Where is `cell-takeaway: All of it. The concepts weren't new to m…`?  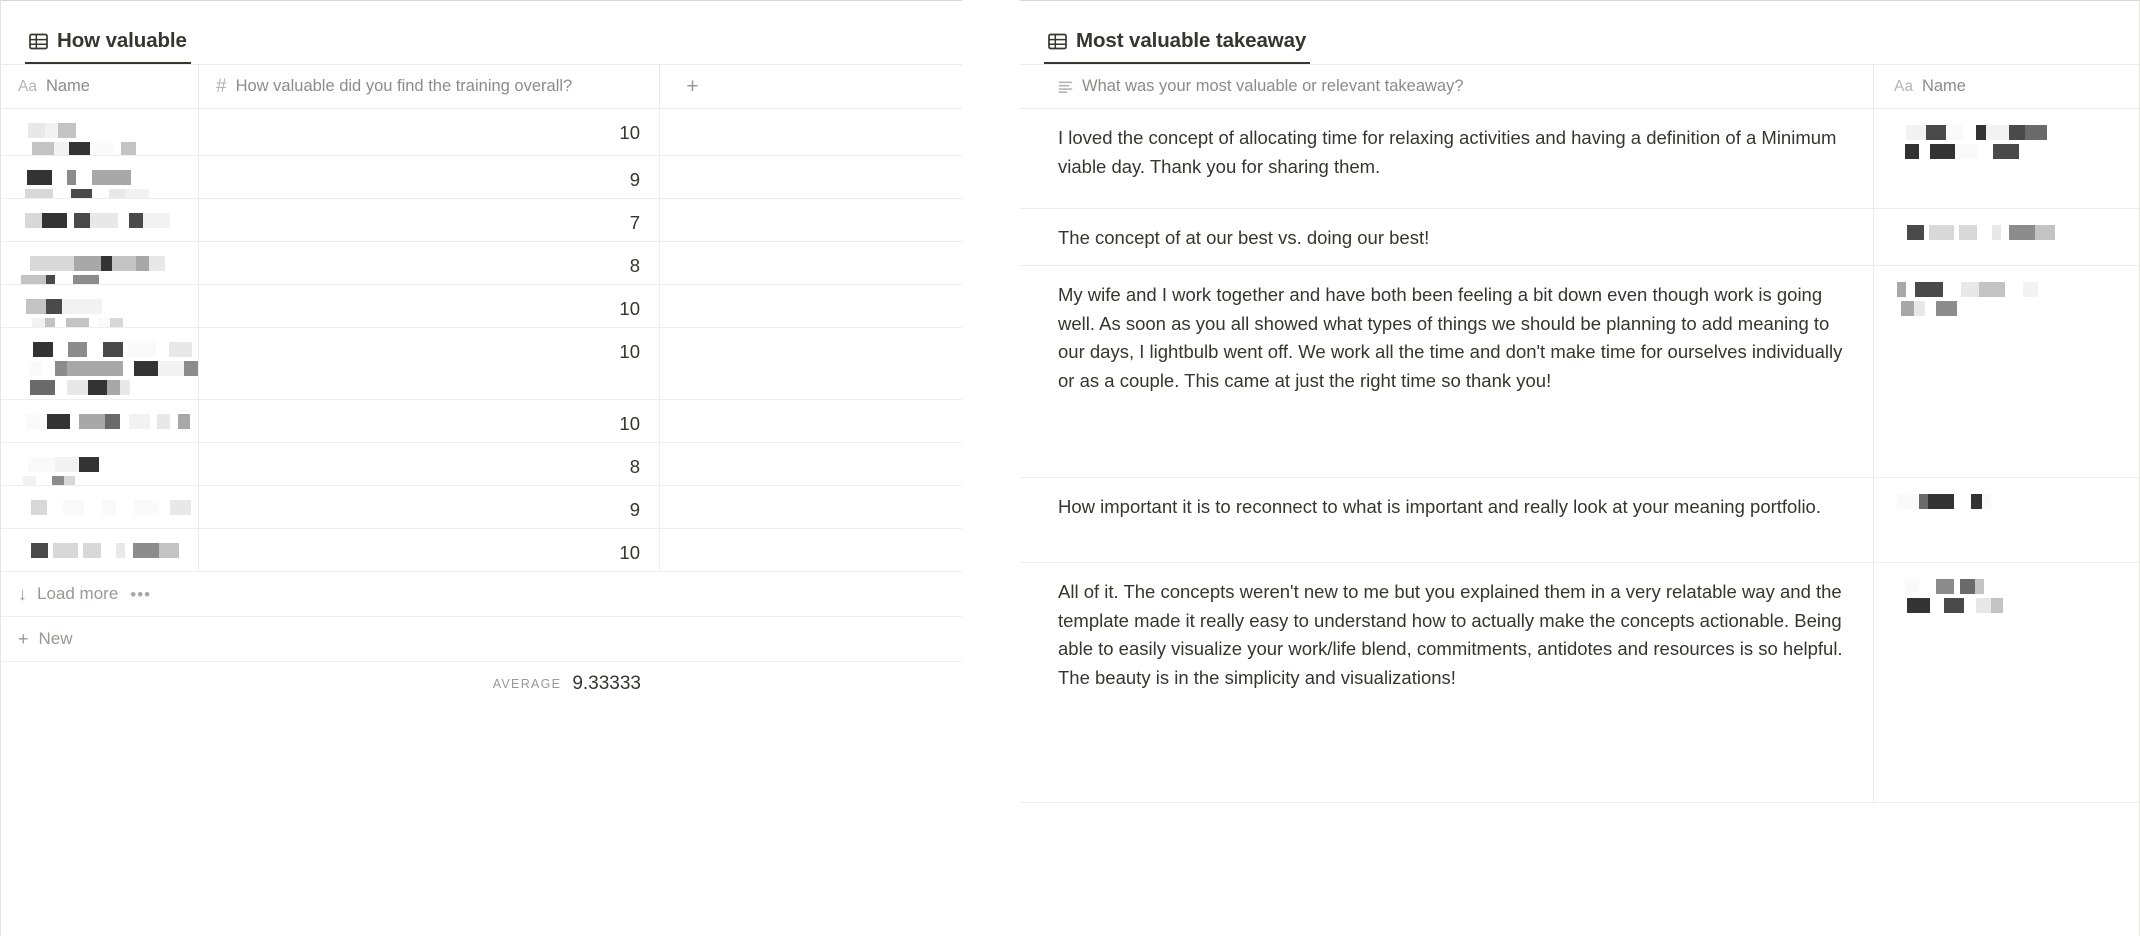 cell-takeaway: All of it. The concepts weren't new to m… is located at coordinates (1447, 682).